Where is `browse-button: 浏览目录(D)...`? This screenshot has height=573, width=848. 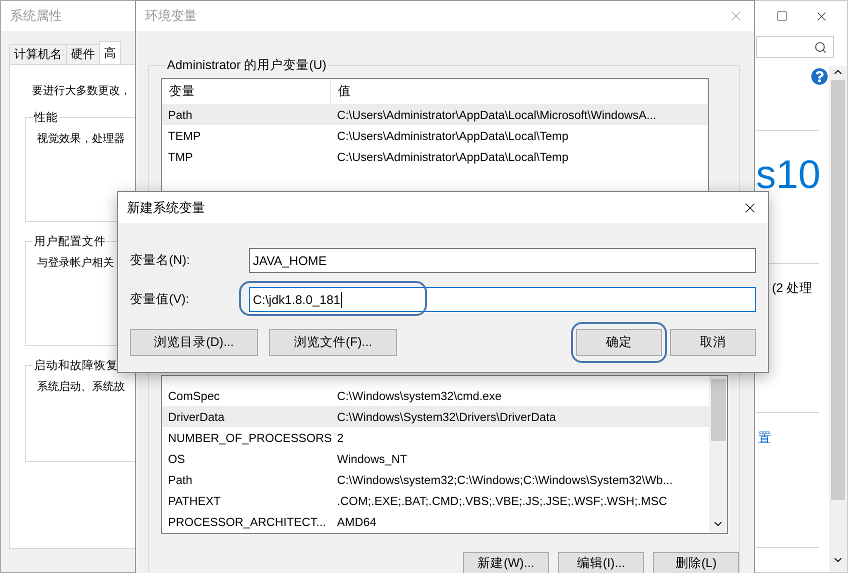
browse-button: 浏览目录(D)... is located at coordinates (194, 342).